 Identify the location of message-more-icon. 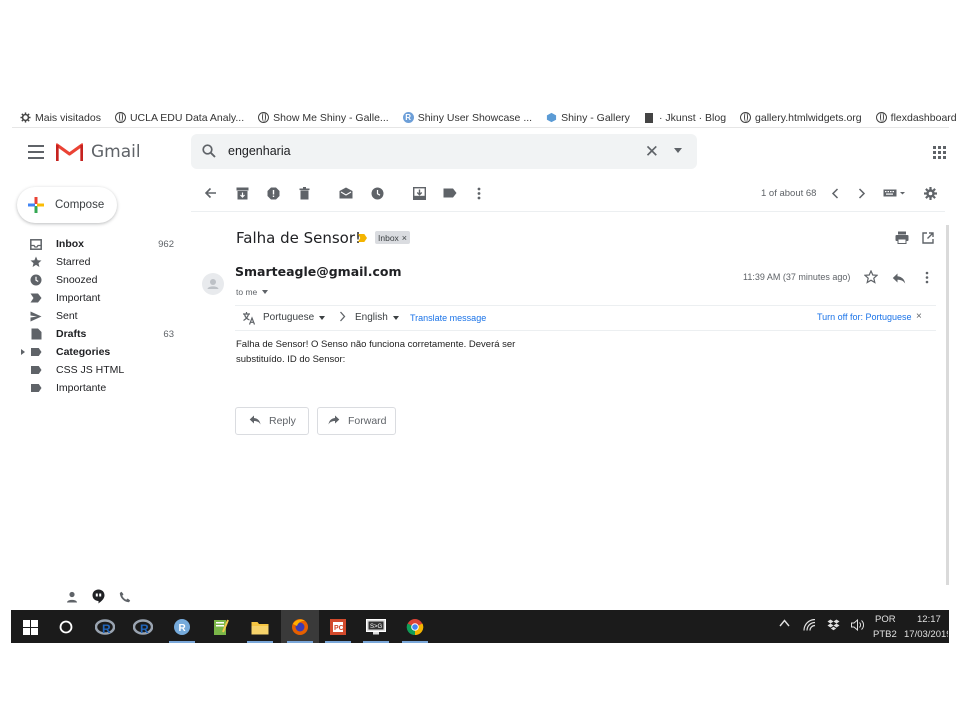
(927, 280).